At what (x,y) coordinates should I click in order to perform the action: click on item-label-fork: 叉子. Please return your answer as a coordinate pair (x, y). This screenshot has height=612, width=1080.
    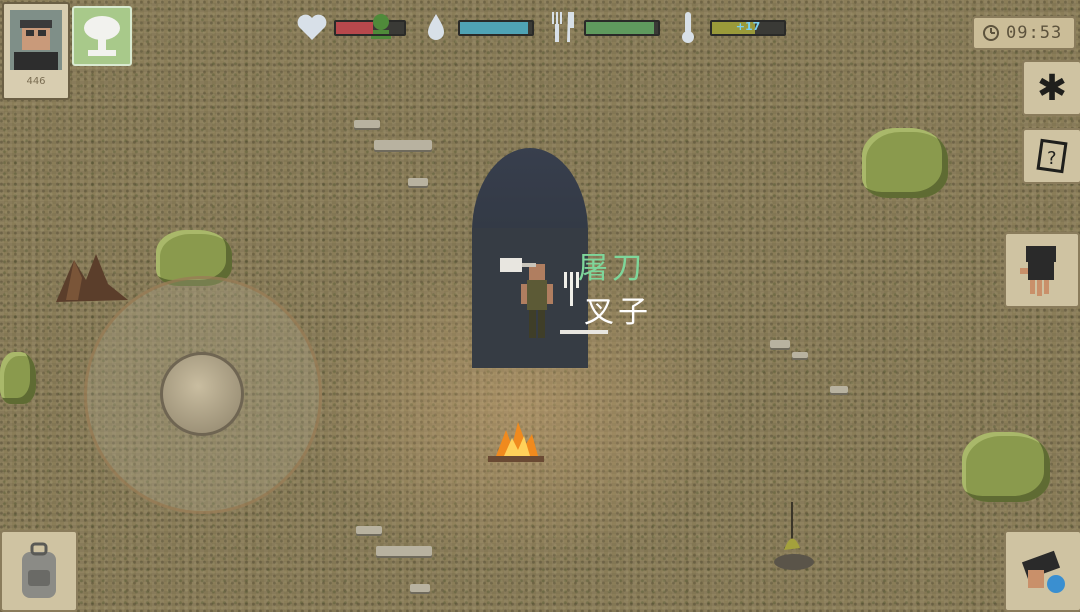
    Looking at the image, I should click on (618, 312).